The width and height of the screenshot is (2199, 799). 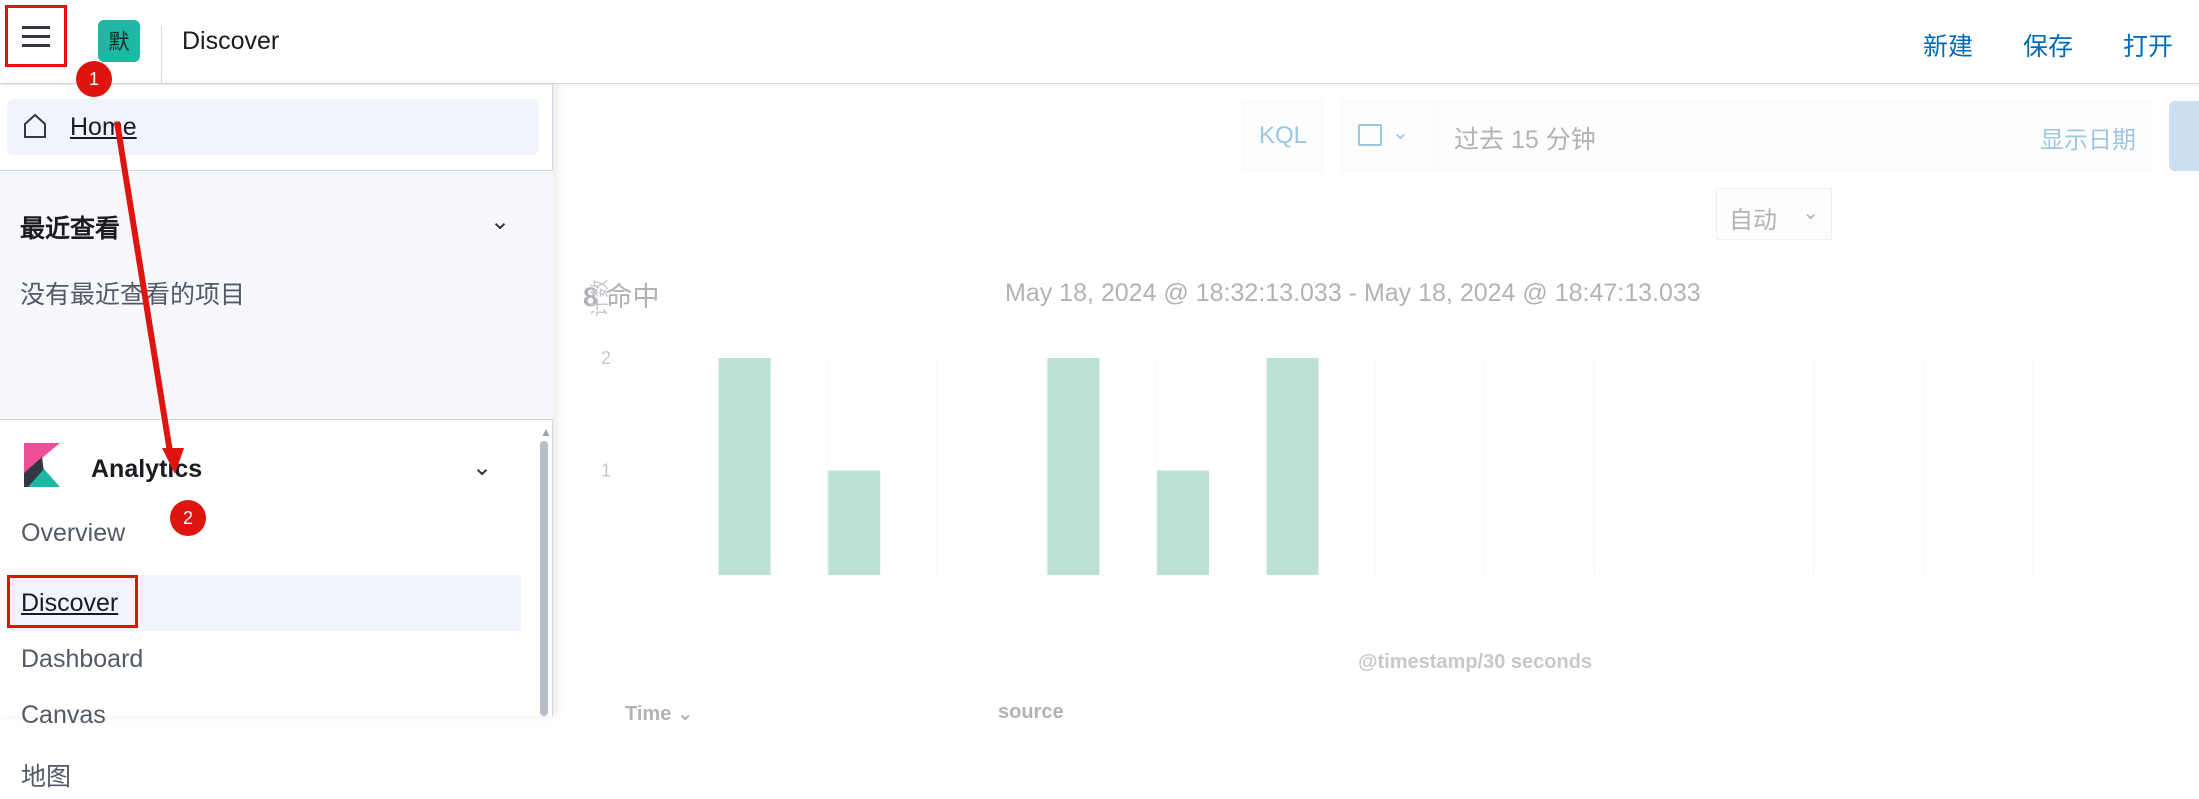 What do you see at coordinates (73, 533) in the screenshot?
I see `nav-item-label: Overview` at bounding box center [73, 533].